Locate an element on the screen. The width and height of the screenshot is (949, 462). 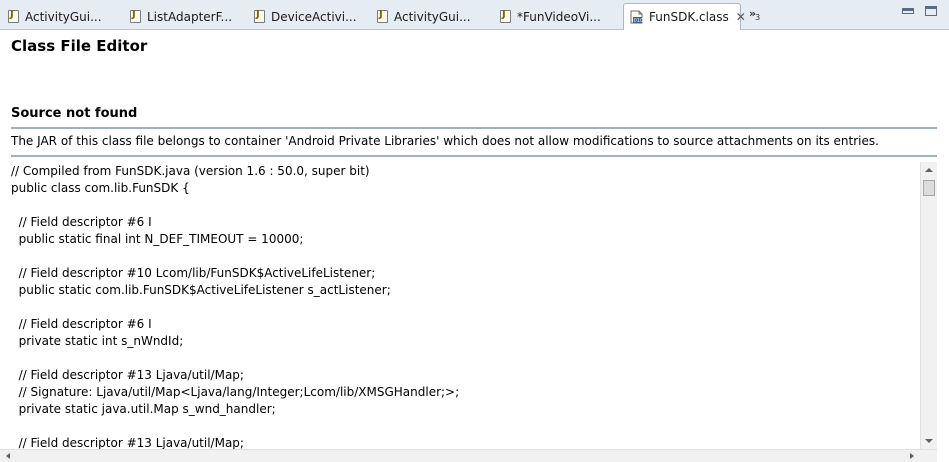
page-title: Class File Editor is located at coordinates (79, 46).